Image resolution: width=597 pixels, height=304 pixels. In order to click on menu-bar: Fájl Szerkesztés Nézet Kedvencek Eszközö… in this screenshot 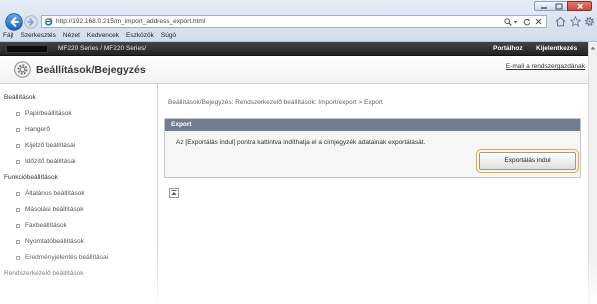, I will do `click(298, 35)`.